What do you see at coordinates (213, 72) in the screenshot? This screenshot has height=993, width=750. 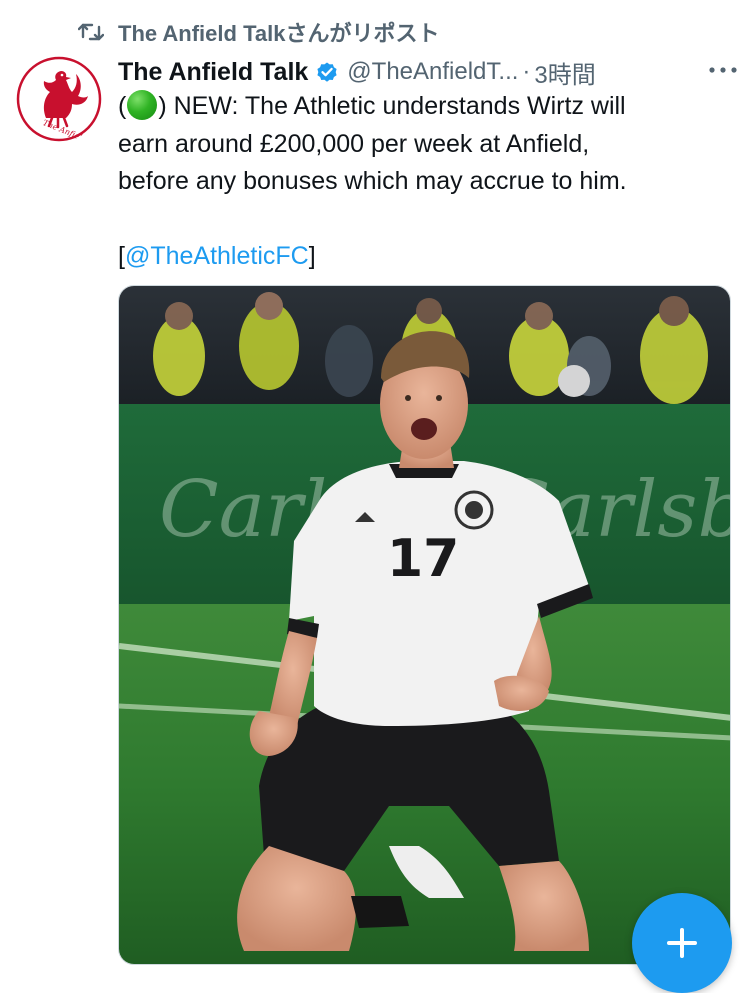 I see `display-name: The Anfield Talk` at bounding box center [213, 72].